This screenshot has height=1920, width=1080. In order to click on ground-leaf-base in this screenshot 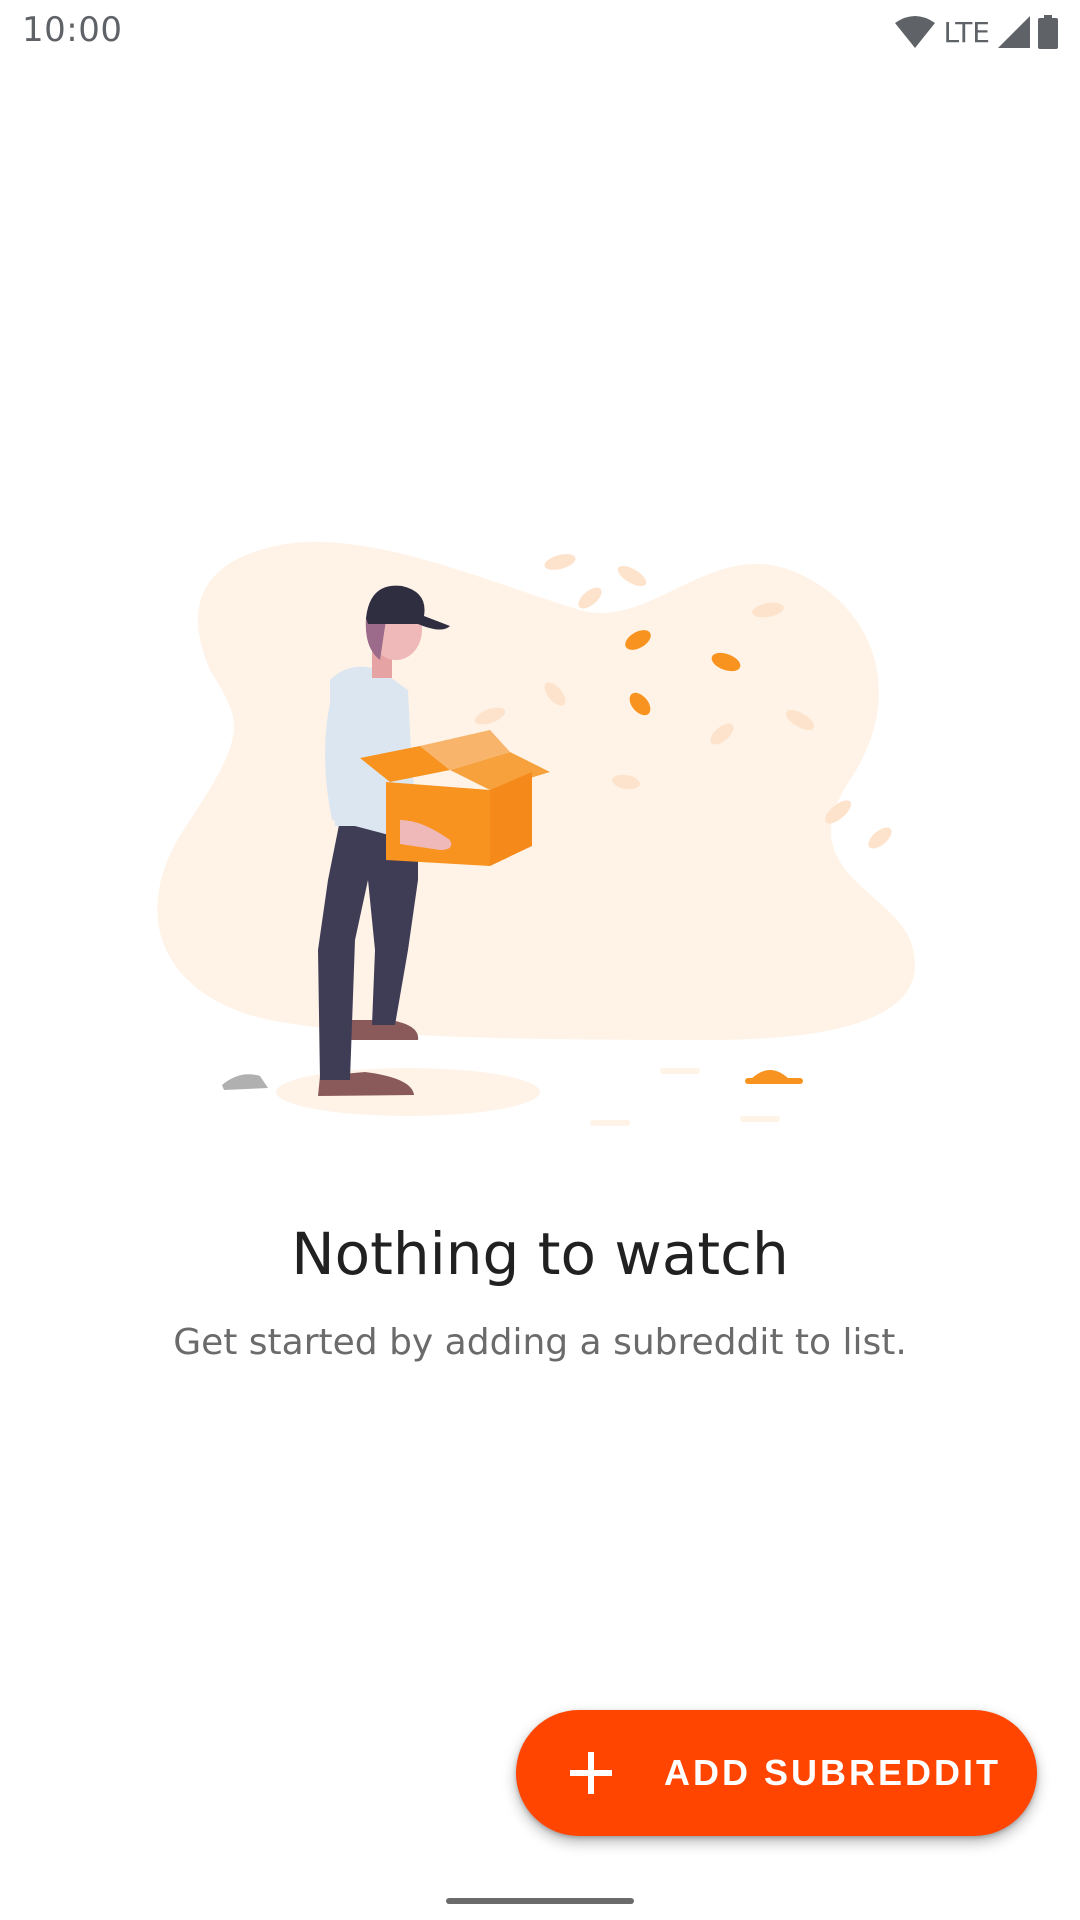, I will do `click(774, 1081)`.